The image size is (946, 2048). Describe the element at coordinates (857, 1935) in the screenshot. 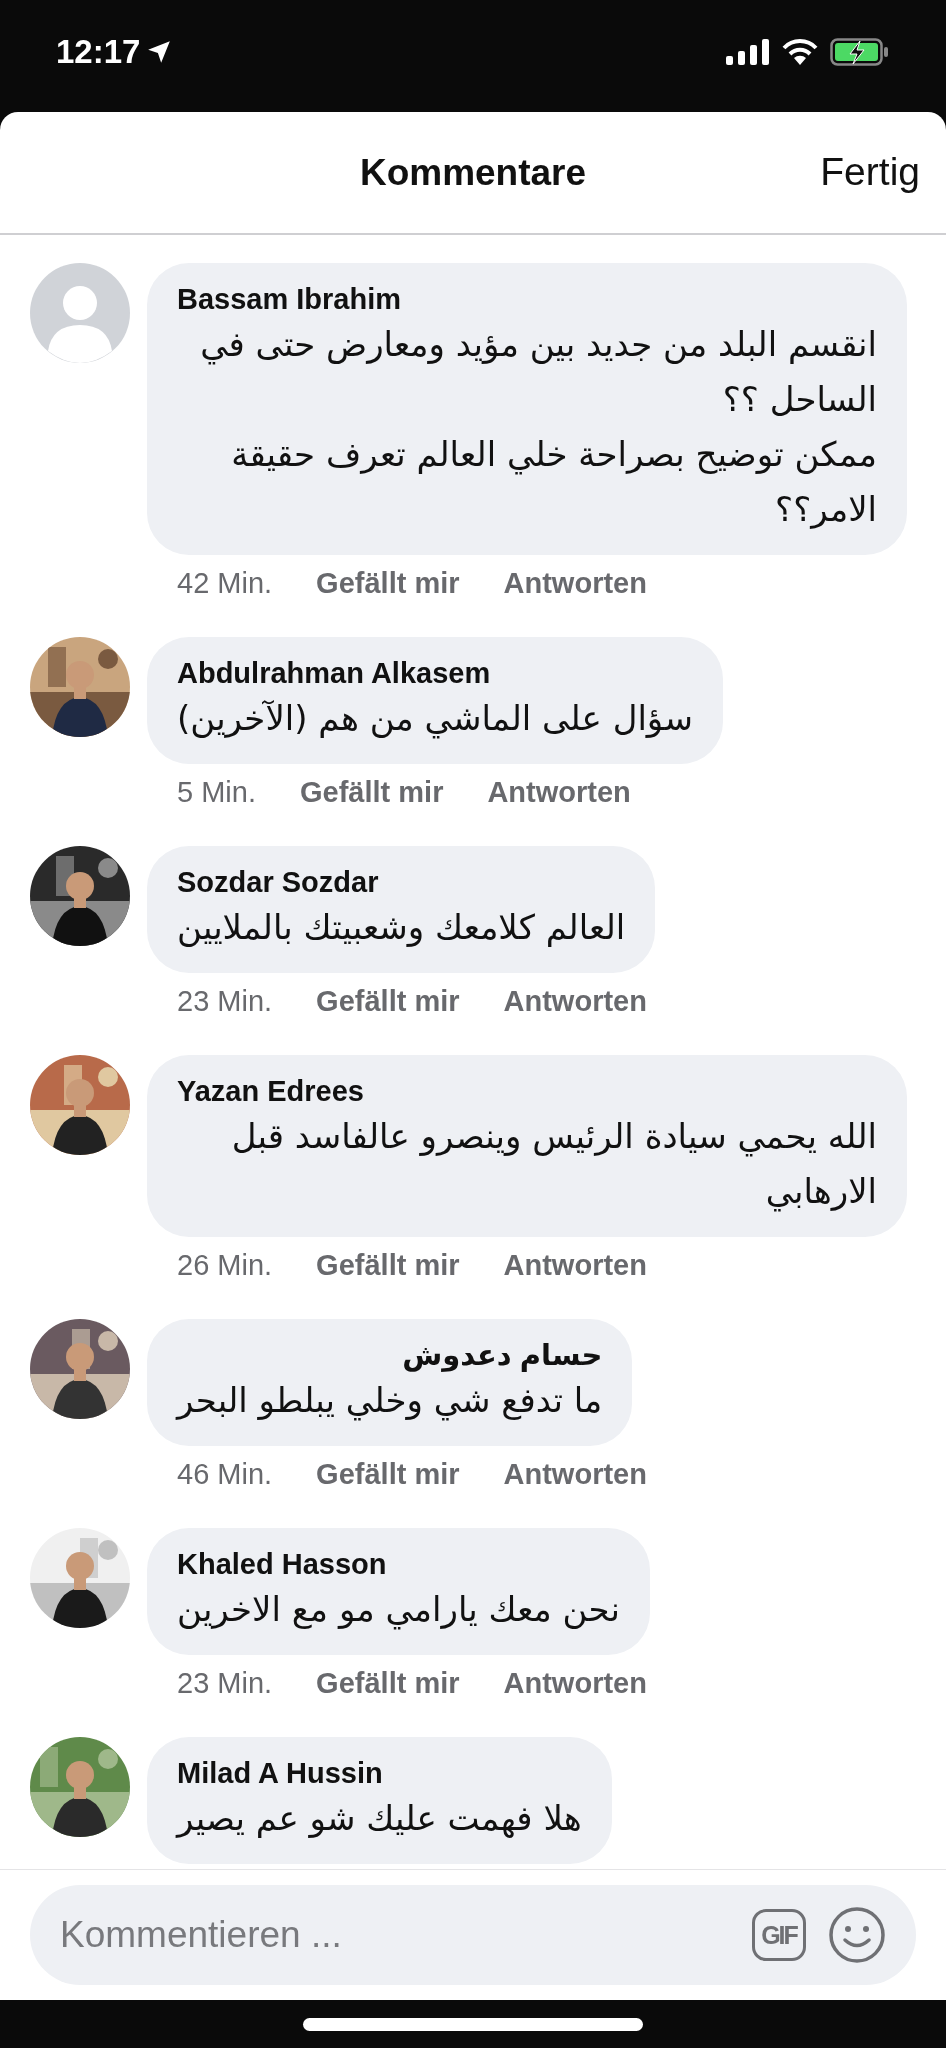

I see `emoji-icon` at that location.